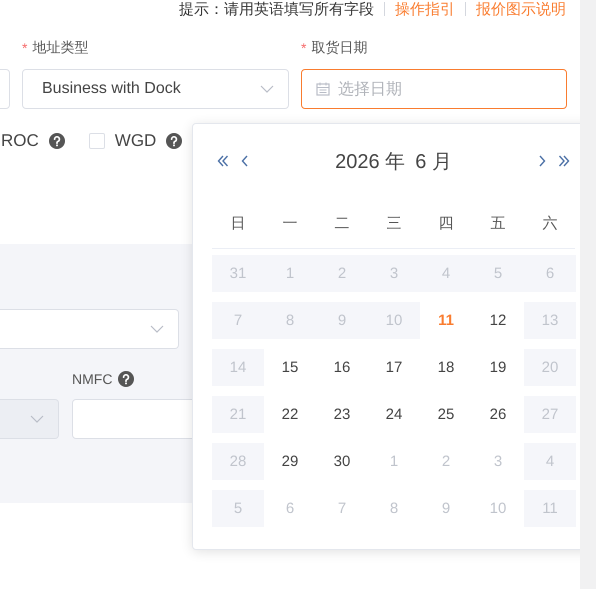  Describe the element at coordinates (342, 223) in the screenshot. I see `weekday-label: 二` at that location.